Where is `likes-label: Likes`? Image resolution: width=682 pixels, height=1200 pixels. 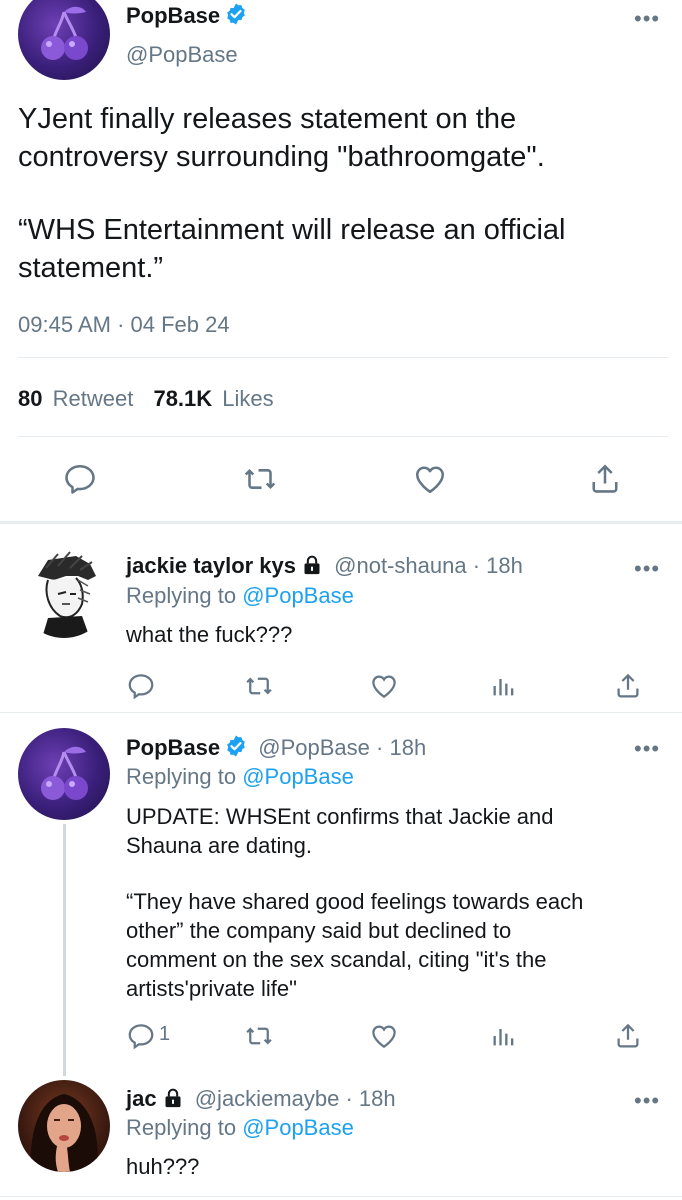 likes-label: Likes is located at coordinates (247, 398).